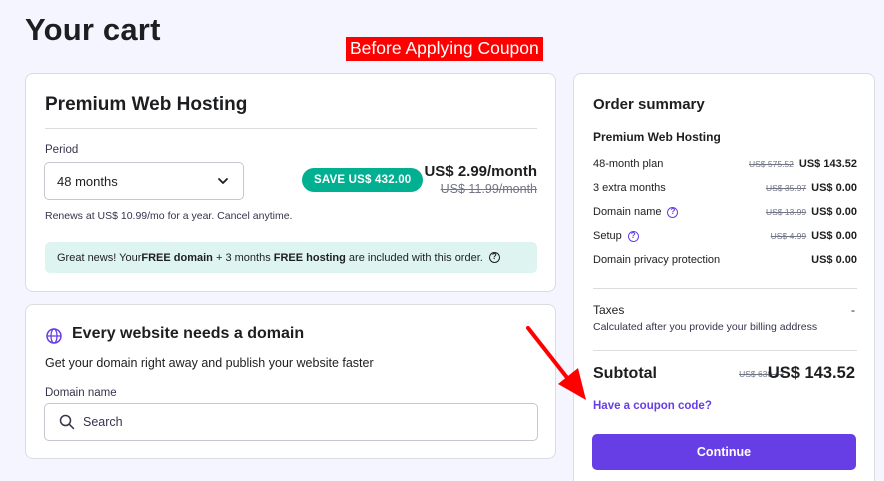 This screenshot has height=481, width=884. I want to click on domain-search-input: Search, so click(291, 422).